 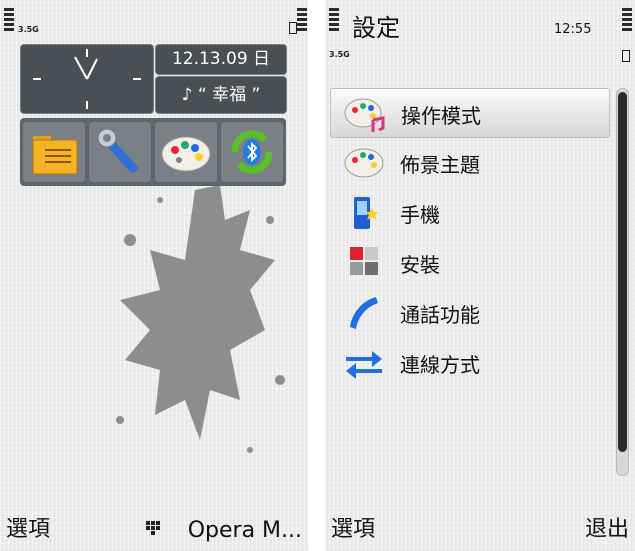 What do you see at coordinates (440, 365) in the screenshot?
I see `menu-item-label: 連線方式` at bounding box center [440, 365].